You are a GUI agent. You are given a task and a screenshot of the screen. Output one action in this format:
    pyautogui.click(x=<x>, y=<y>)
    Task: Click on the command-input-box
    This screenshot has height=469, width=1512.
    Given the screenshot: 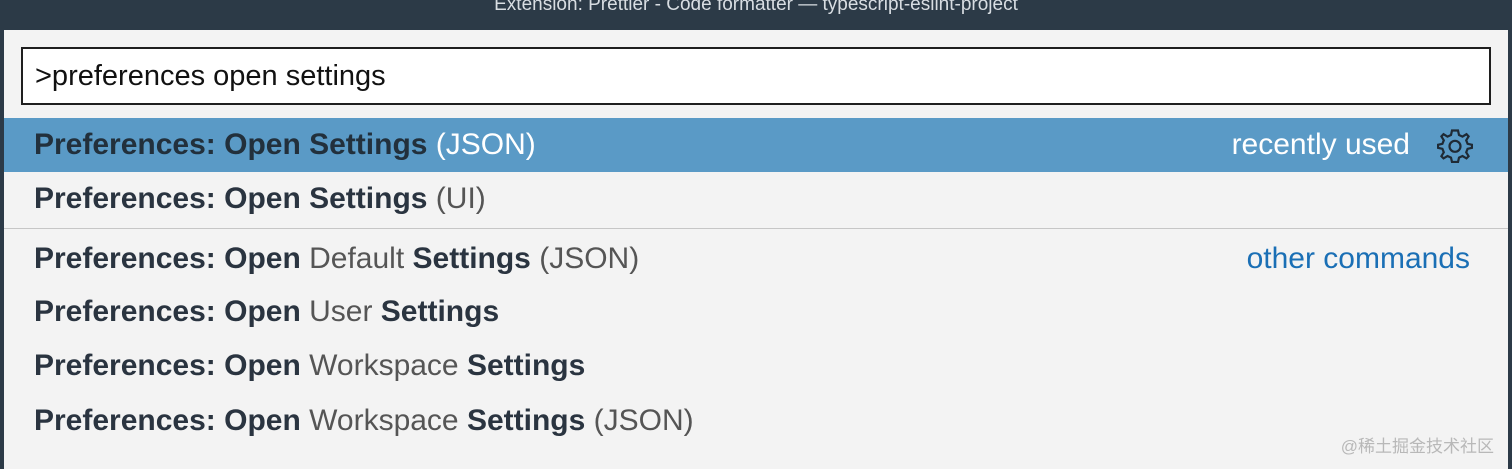 What is the action you would take?
    pyautogui.click(x=756, y=76)
    